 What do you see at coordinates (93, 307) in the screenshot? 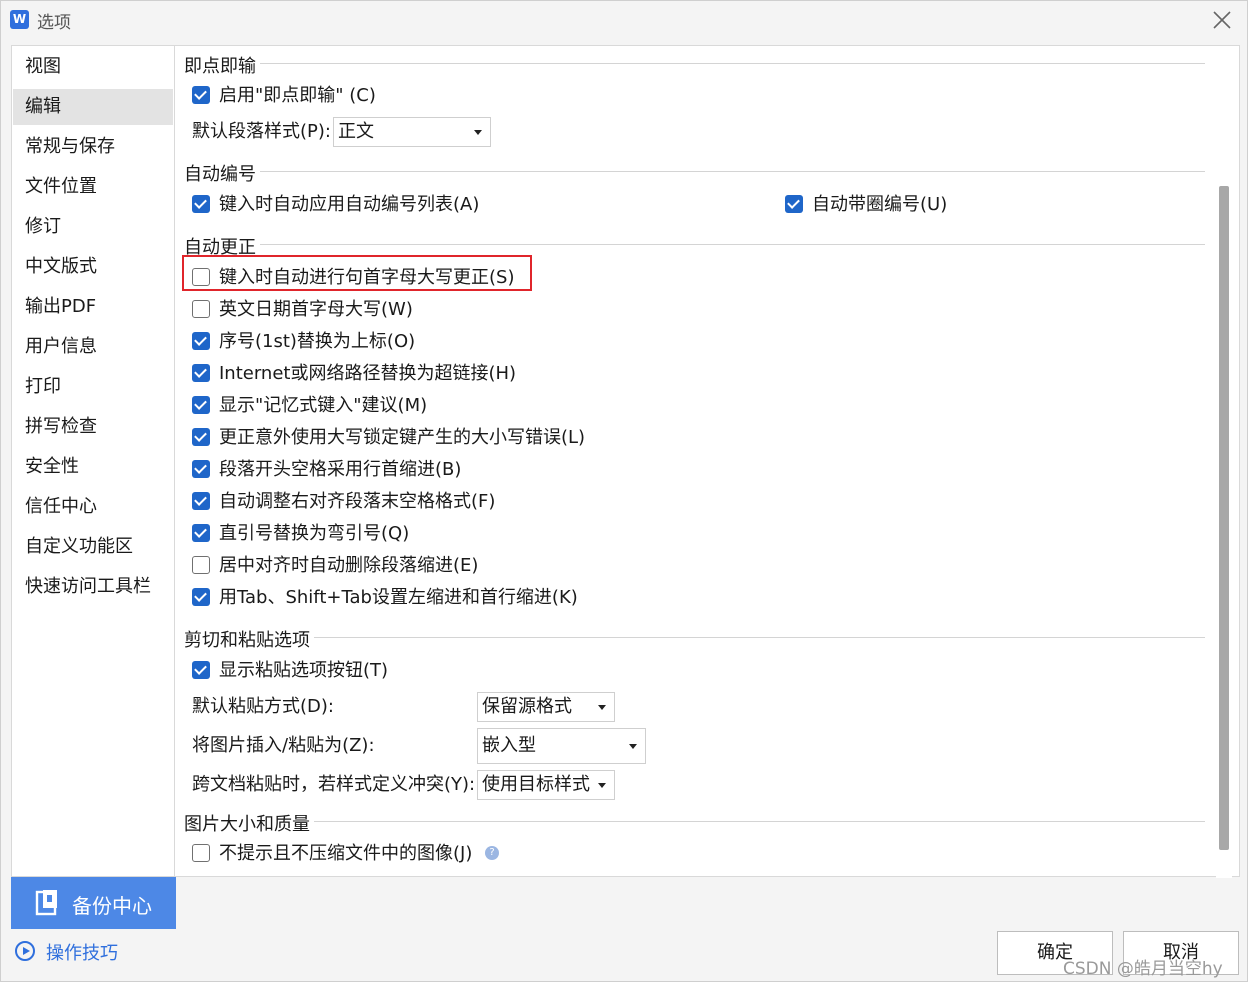
I see `sidebar-item-export-pdf: 输出PDF` at bounding box center [93, 307].